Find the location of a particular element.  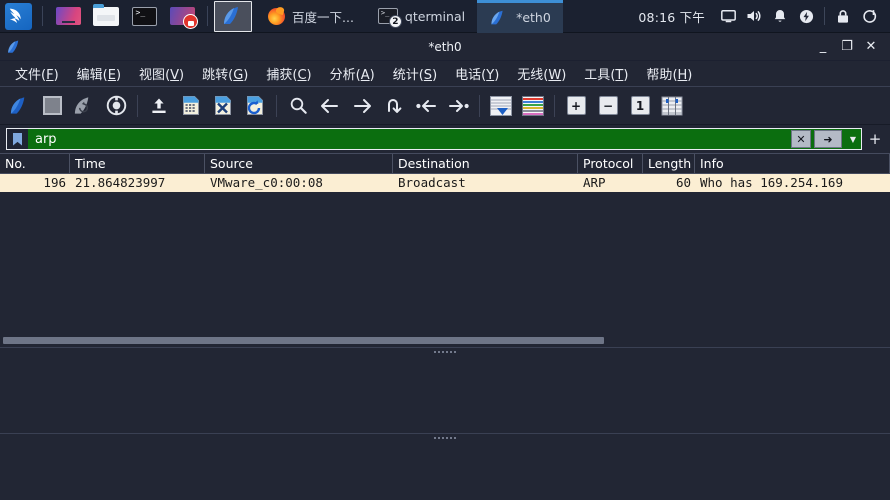

go-back-button is located at coordinates (330, 106).